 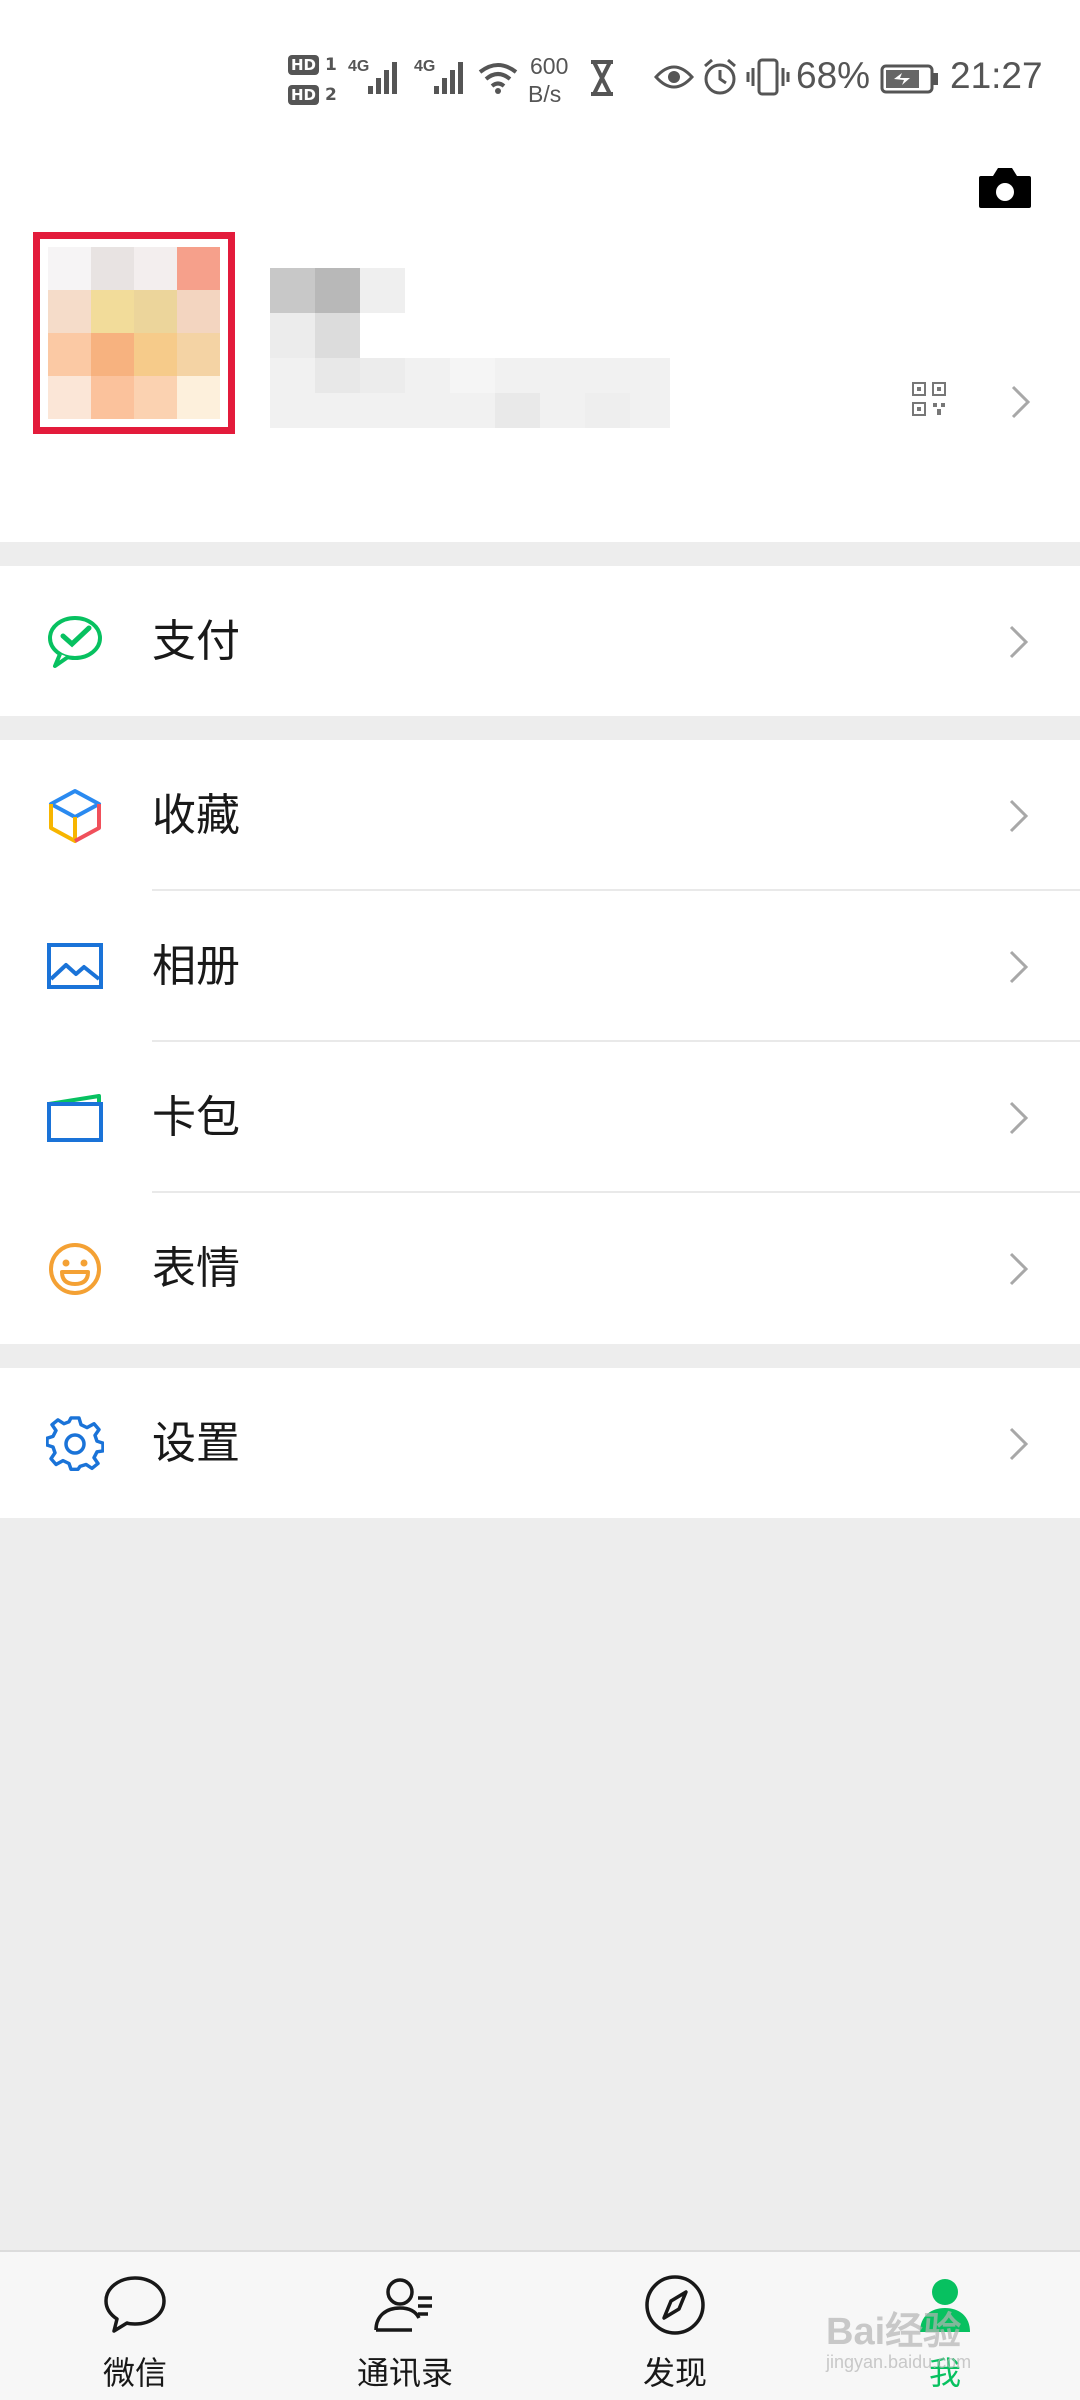 I want to click on card-wallet-icon, so click(x=75, y=1118).